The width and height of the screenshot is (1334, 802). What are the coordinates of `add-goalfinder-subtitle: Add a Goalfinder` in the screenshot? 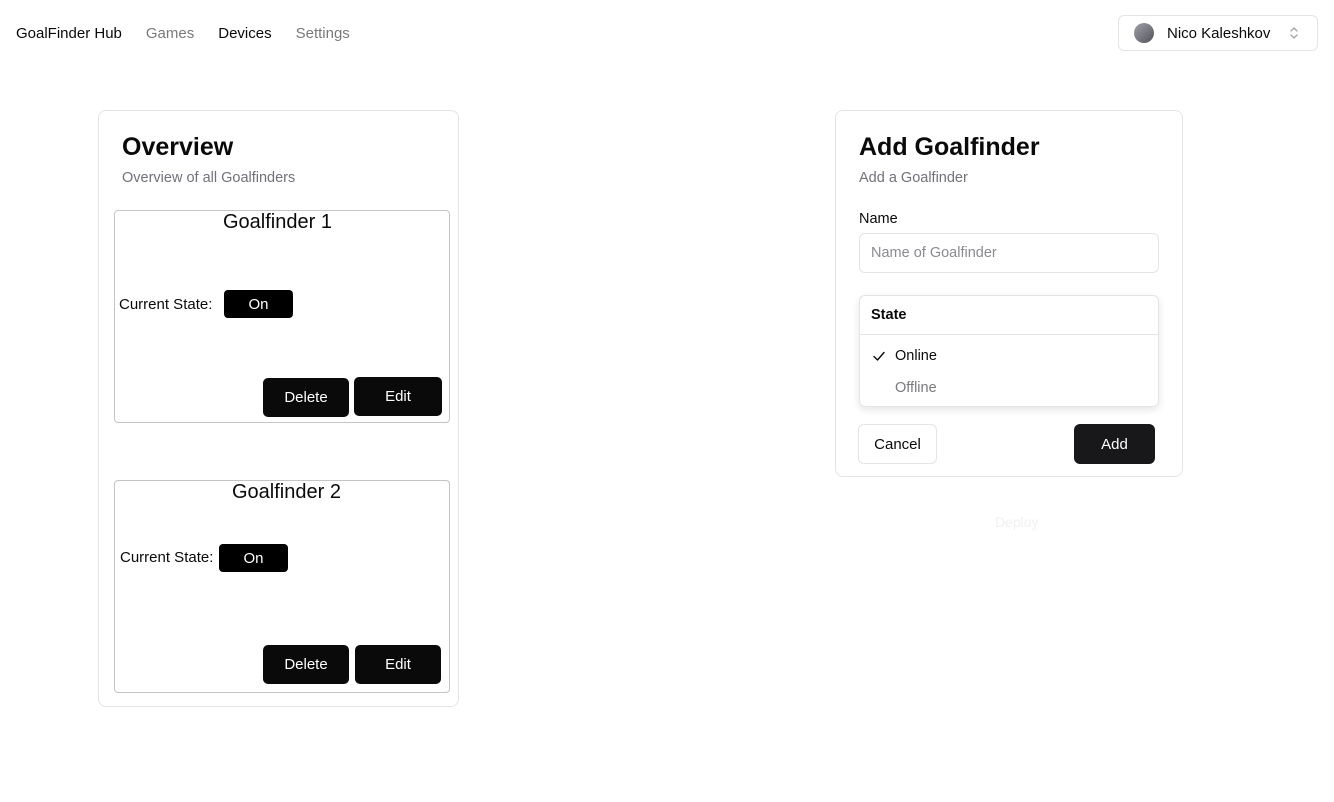 It's located at (913, 178).